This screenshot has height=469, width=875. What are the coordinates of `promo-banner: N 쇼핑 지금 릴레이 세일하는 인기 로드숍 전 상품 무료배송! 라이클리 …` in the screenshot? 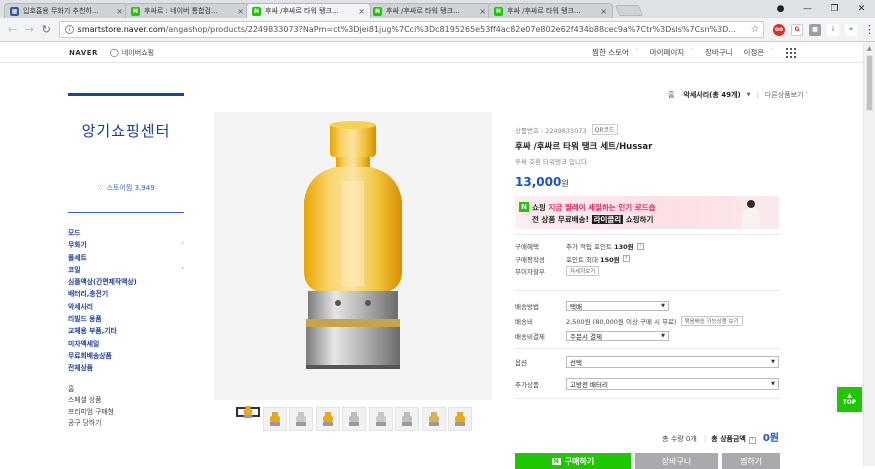 It's located at (647, 212).